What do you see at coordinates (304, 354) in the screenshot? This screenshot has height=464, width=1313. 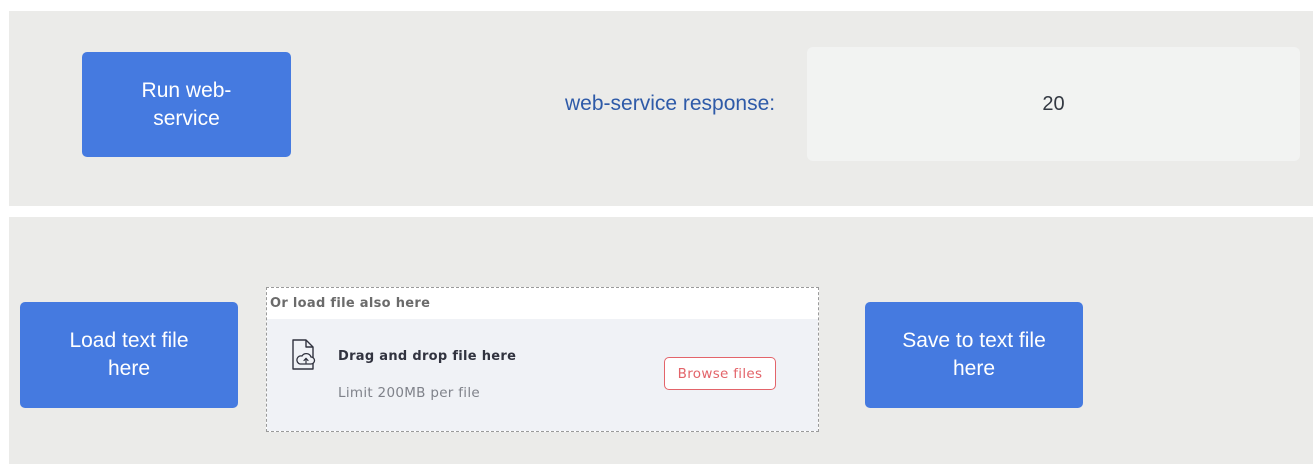 I see `file-upload-icon` at bounding box center [304, 354].